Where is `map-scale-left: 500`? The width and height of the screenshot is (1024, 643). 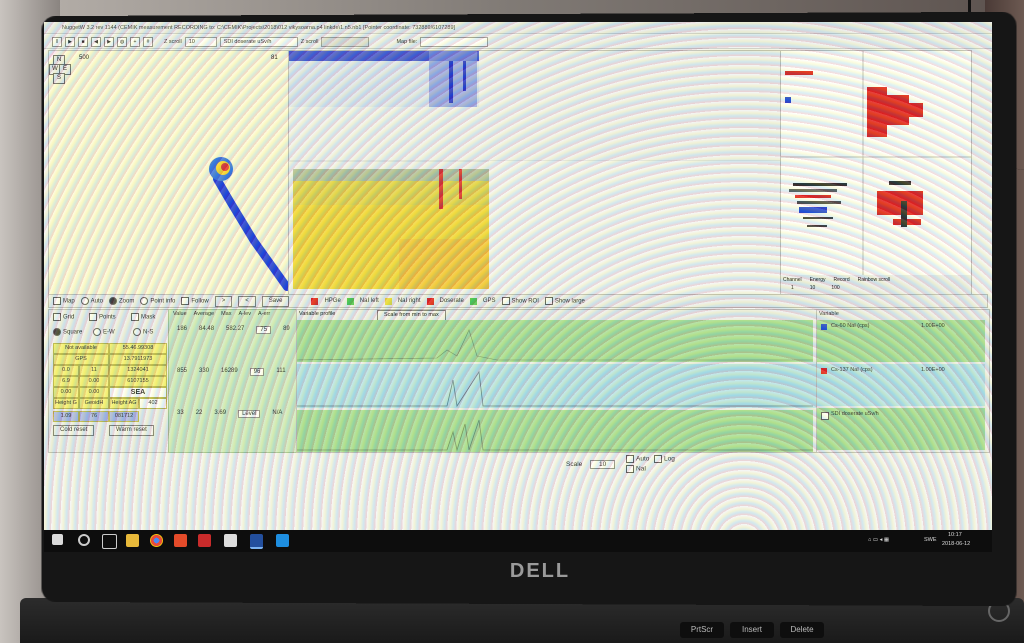 map-scale-left: 500 is located at coordinates (84, 58).